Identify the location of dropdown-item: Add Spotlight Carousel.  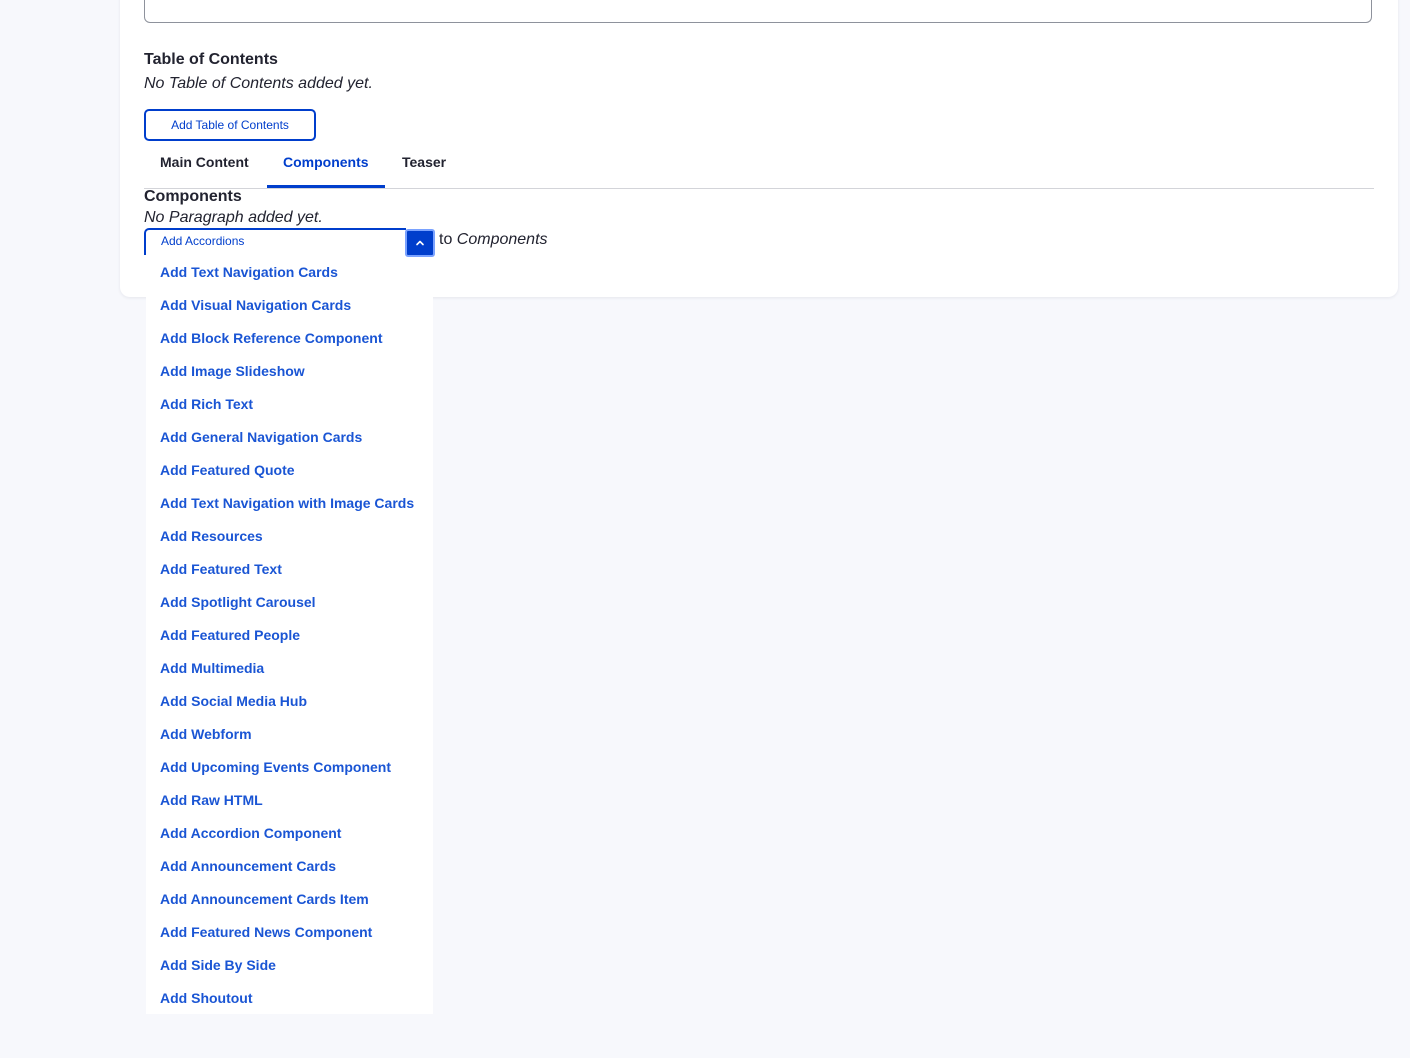
(238, 602).